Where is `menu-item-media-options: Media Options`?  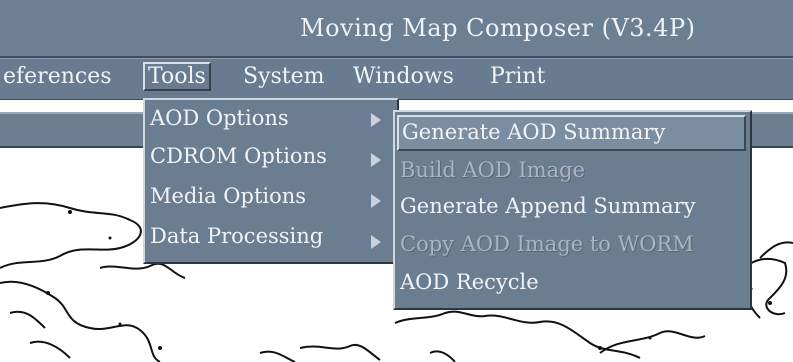
menu-item-media-options: Media Options is located at coordinates (271, 200).